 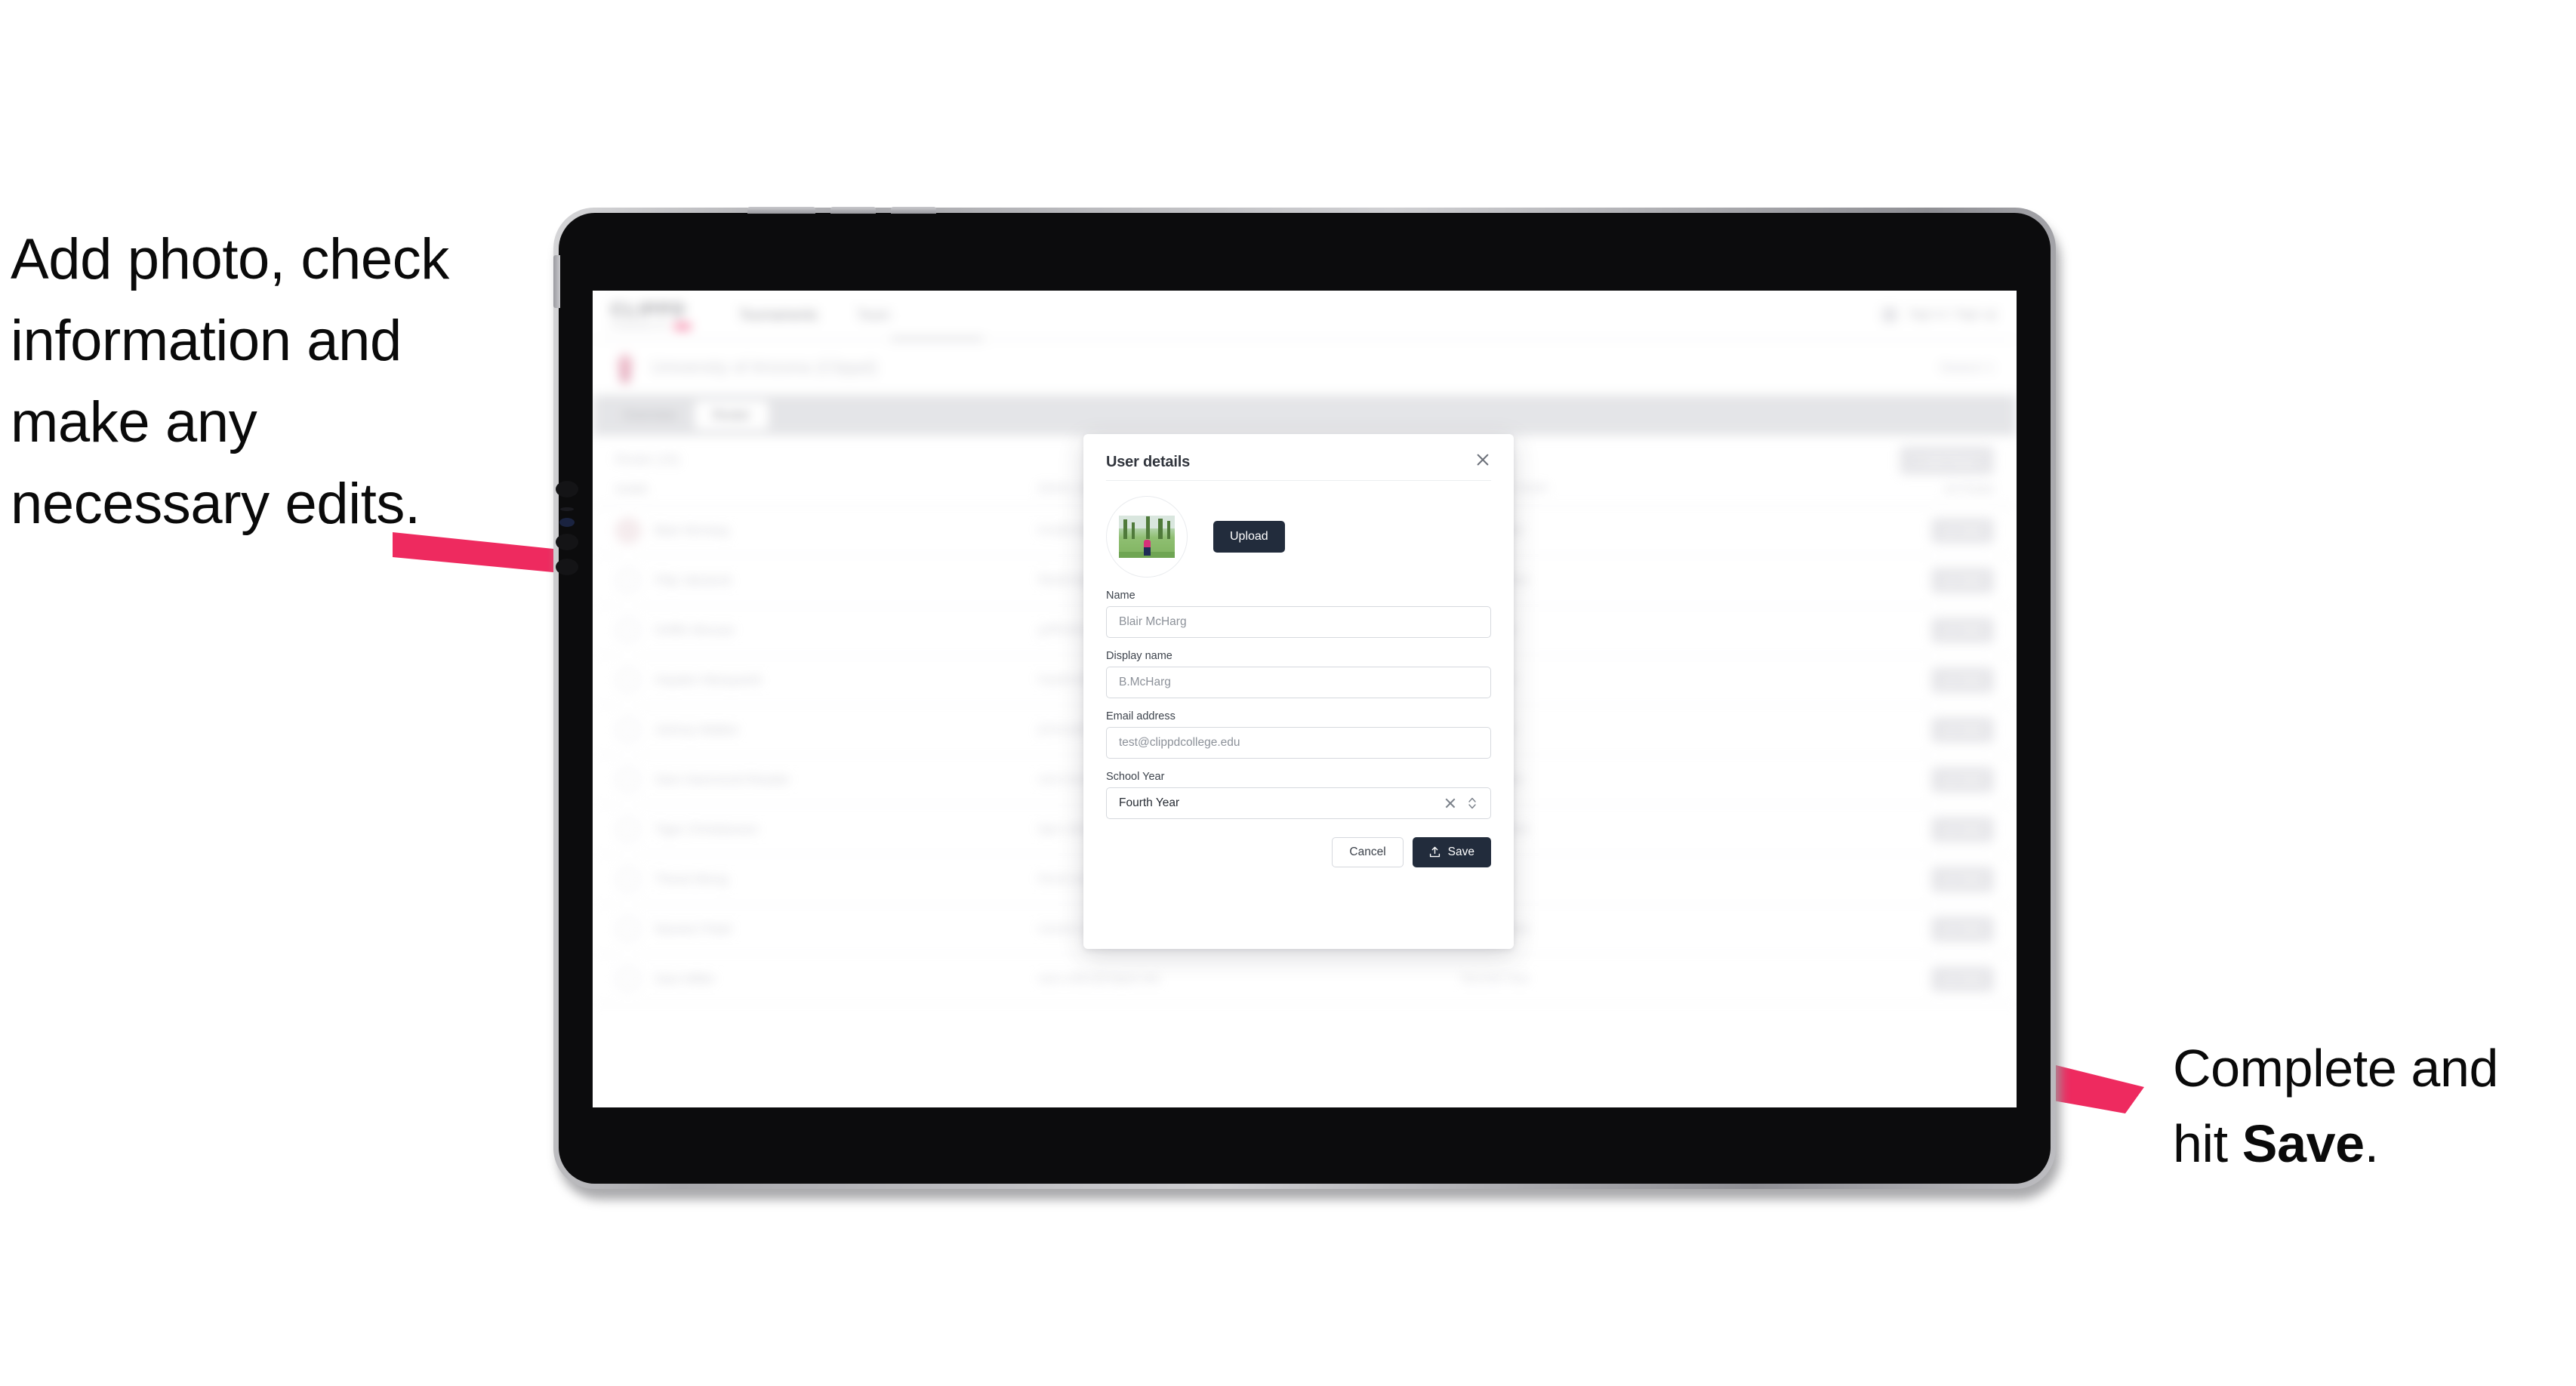 What do you see at coordinates (731, 415) in the screenshot?
I see `tab-roster: Roster` at bounding box center [731, 415].